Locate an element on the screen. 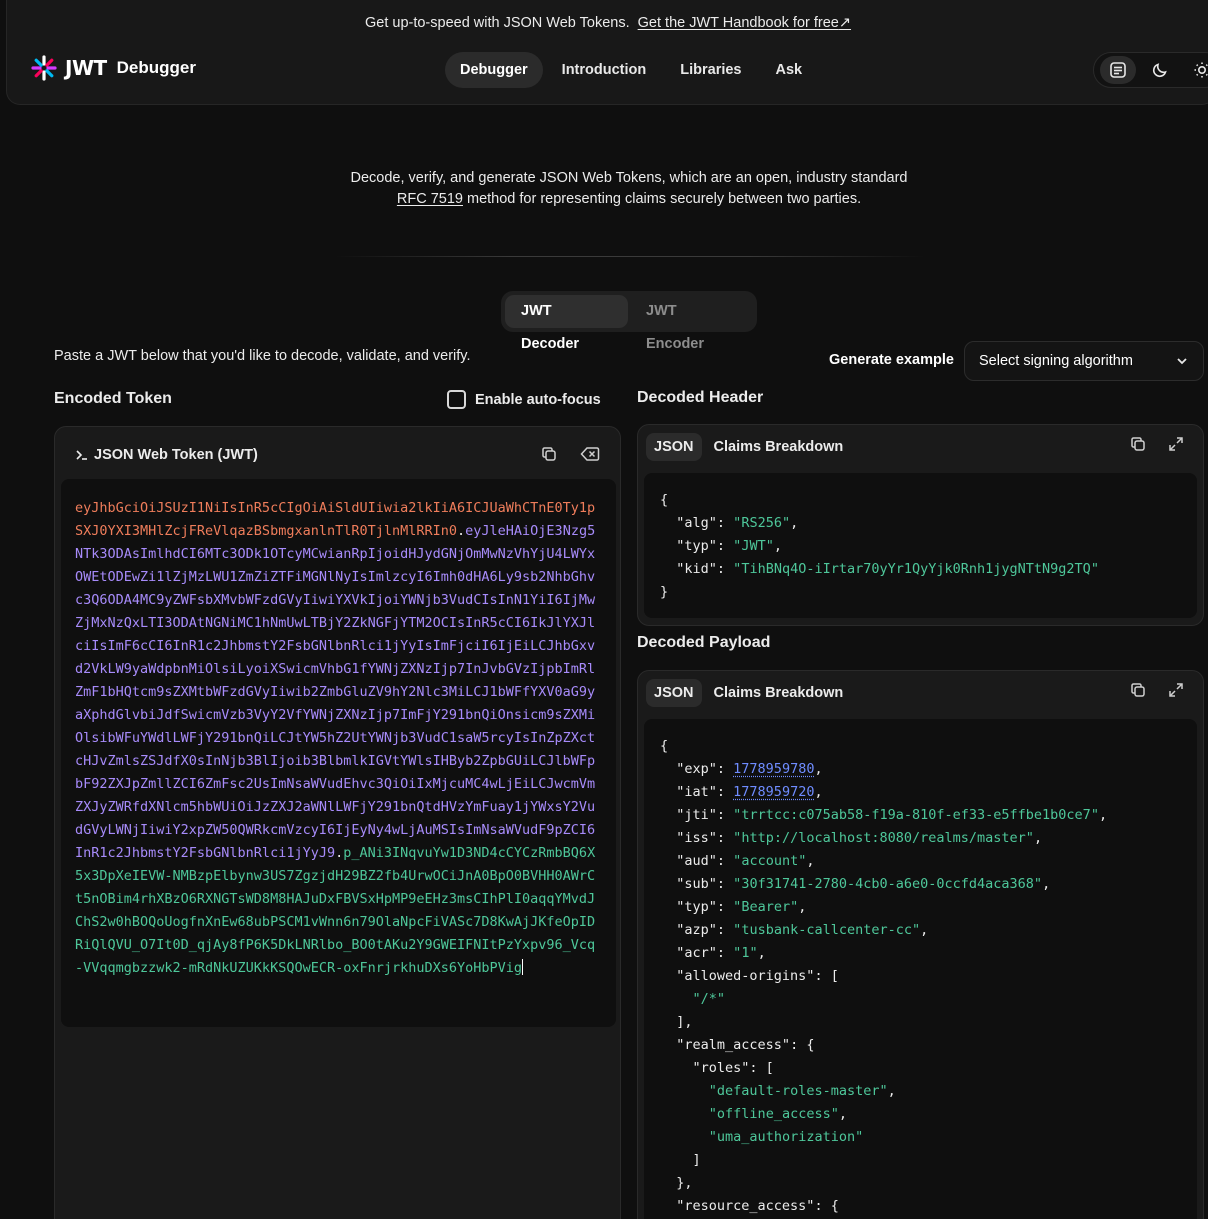 This screenshot has width=1208, height=1219. moon-icon is located at coordinates (1160, 70).